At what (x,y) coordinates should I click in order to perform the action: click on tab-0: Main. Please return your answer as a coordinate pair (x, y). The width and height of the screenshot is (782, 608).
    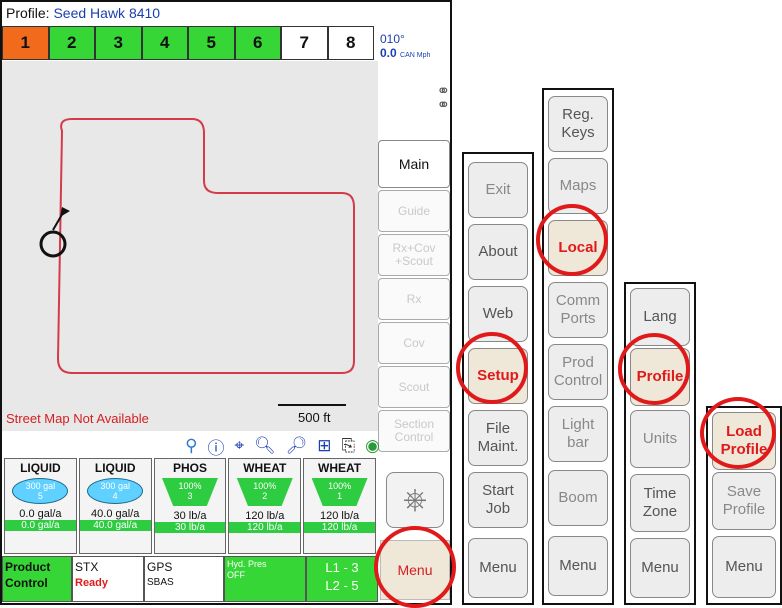
    Looking at the image, I should click on (414, 164).